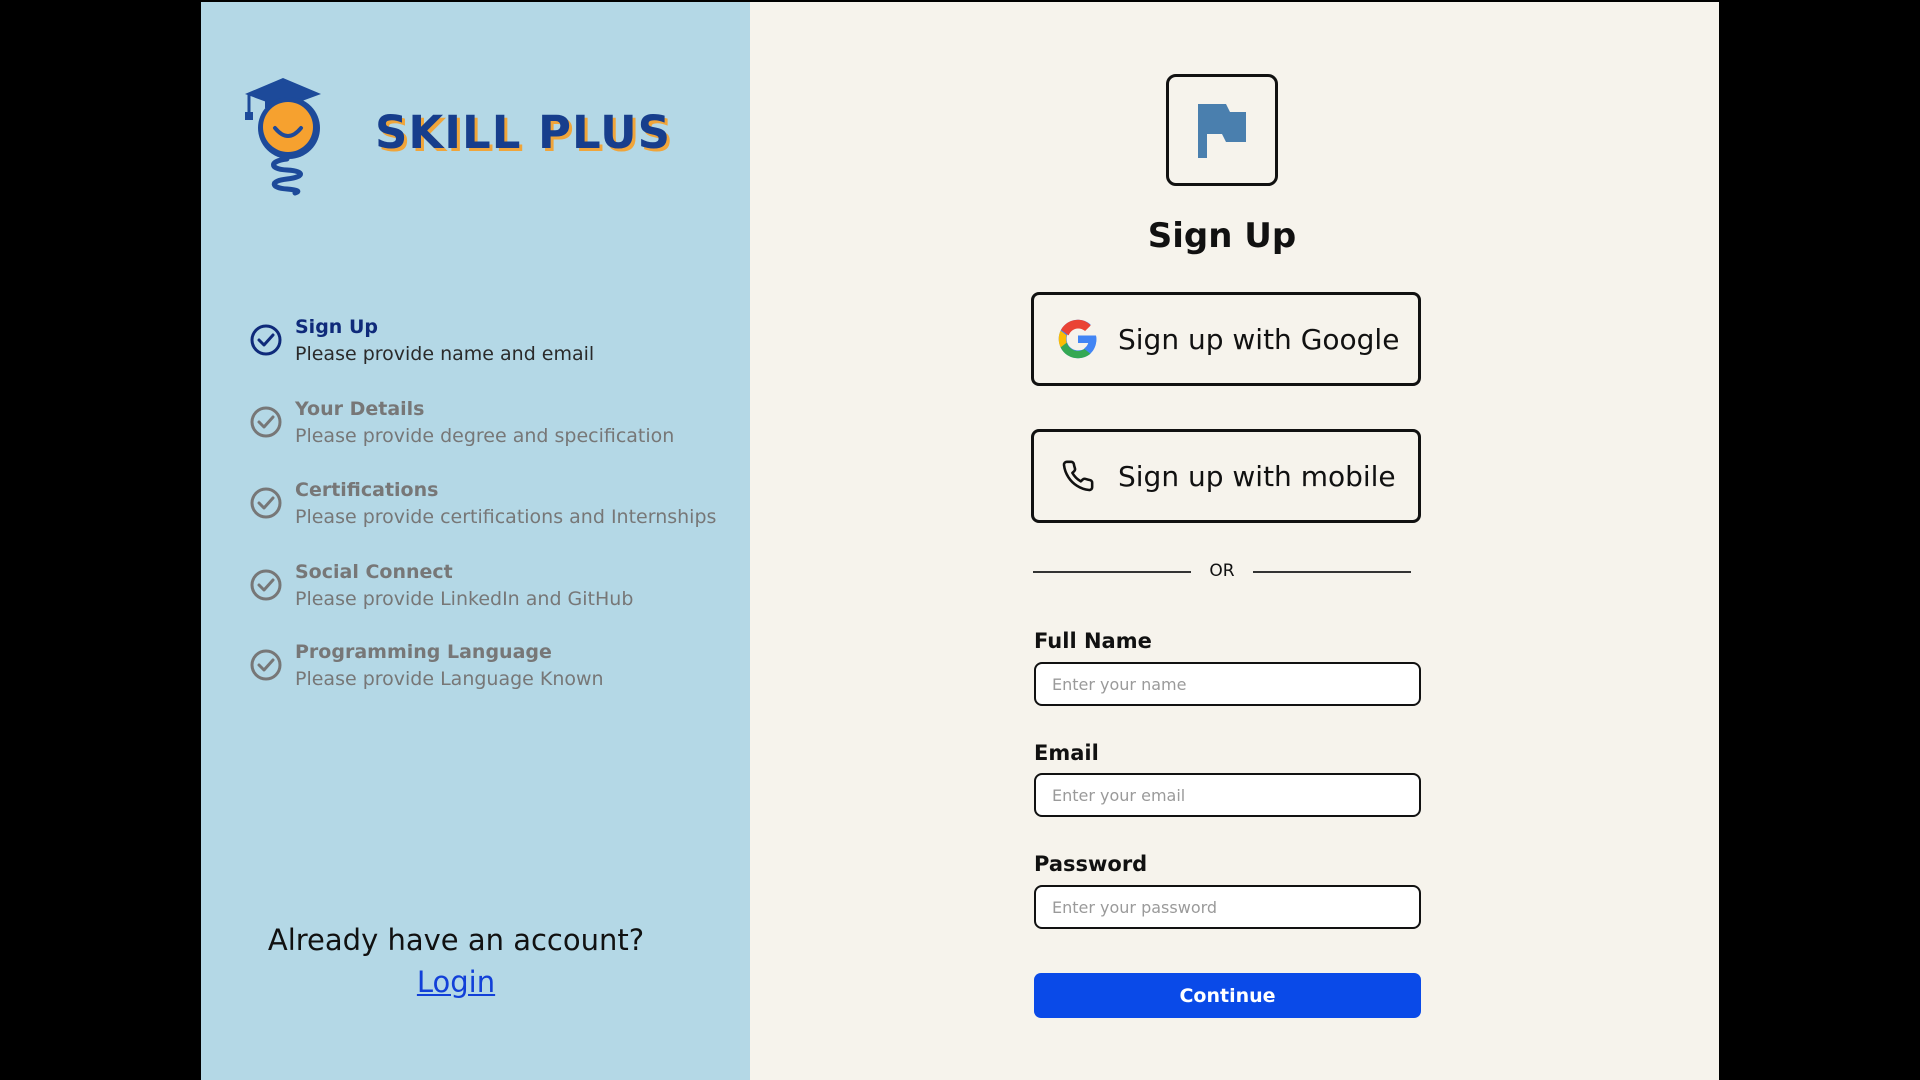 Image resolution: width=1920 pixels, height=1080 pixels. Describe the element at coordinates (456, 940) in the screenshot. I see `account-prompt: Already have an account?` at that location.